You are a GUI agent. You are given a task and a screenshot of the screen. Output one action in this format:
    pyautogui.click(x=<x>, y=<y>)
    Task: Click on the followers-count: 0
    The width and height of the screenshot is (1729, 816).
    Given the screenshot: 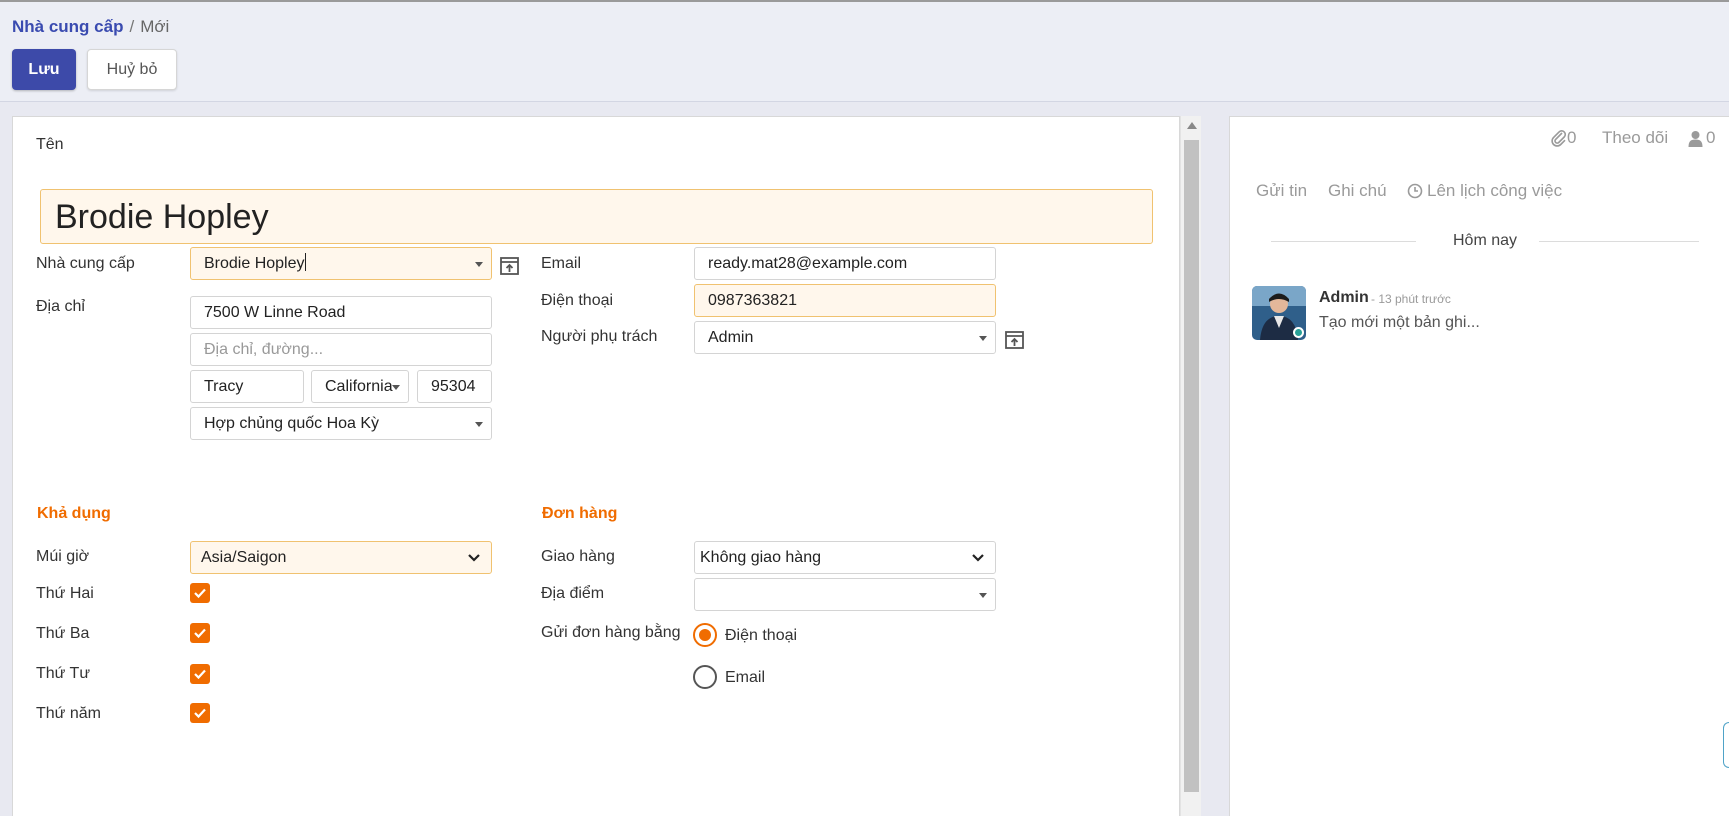 What is the action you would take?
    pyautogui.click(x=1711, y=137)
    